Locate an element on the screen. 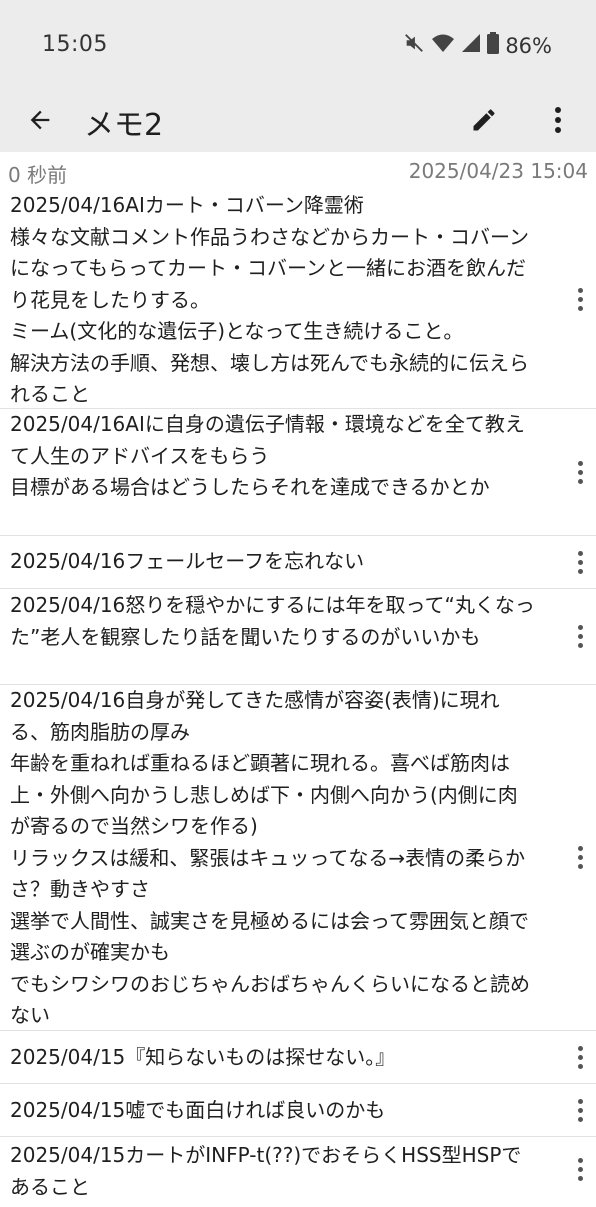 The width and height of the screenshot is (596, 1207). list-item: 2025/04/15嘘でも面白ければ良いのかも is located at coordinates (298, 1110).